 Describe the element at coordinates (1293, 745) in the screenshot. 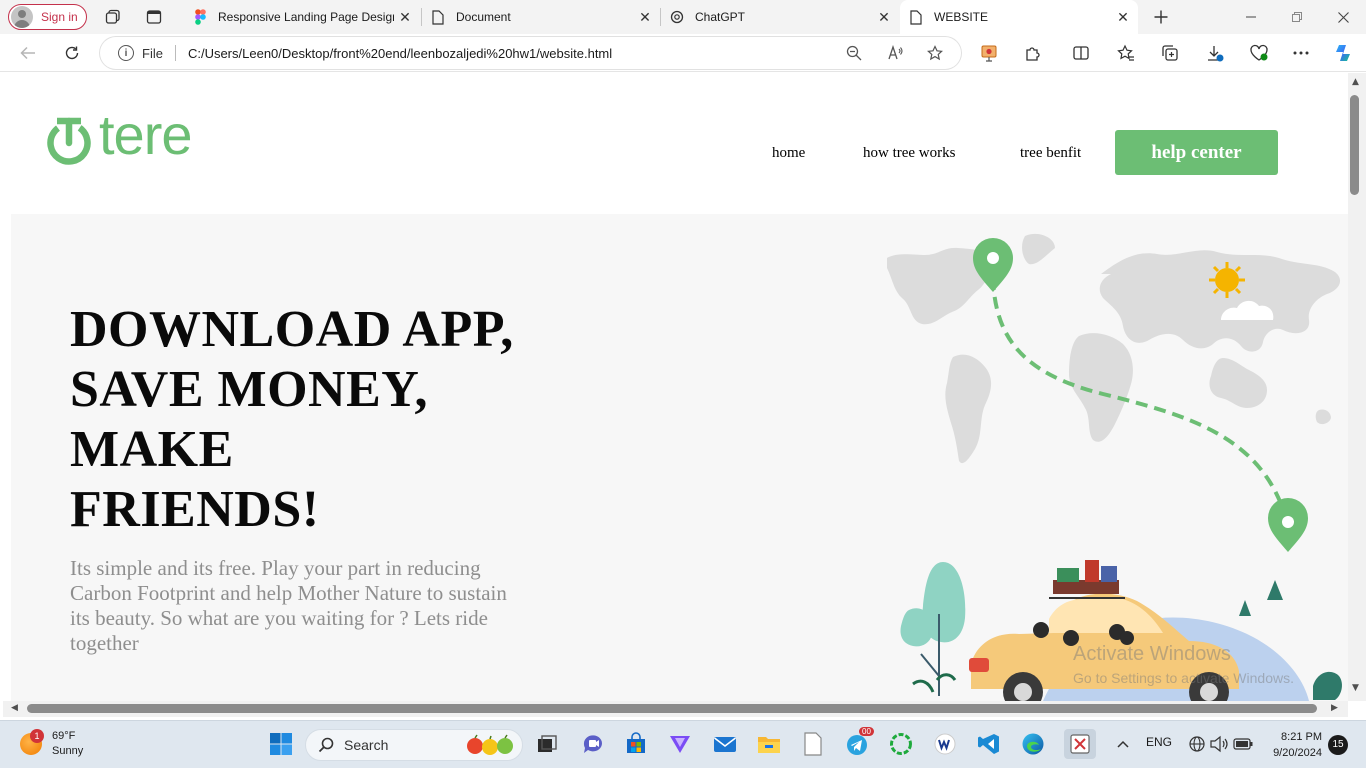

I see `system-clock: 8:21 PM 9/20/2024` at that location.